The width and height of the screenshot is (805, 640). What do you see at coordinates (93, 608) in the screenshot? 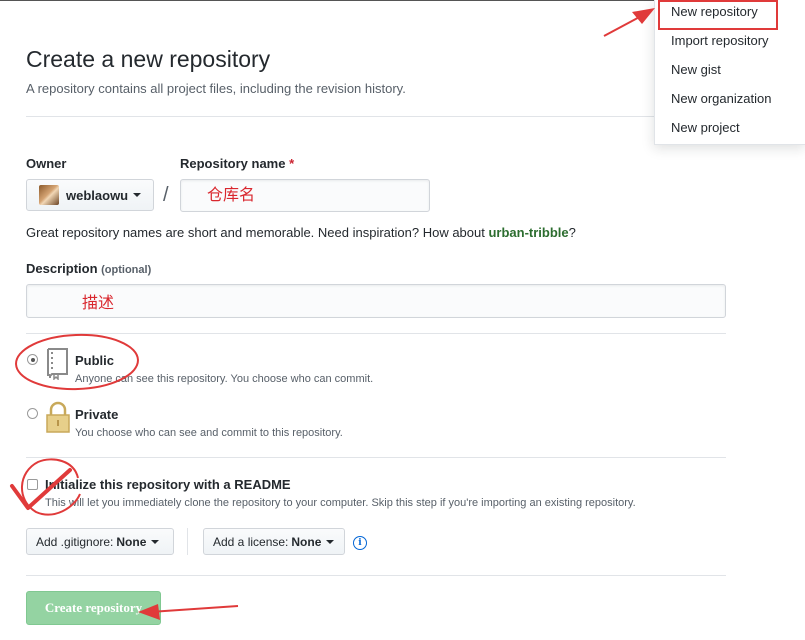
I see `create-repository-button: Create repository` at bounding box center [93, 608].